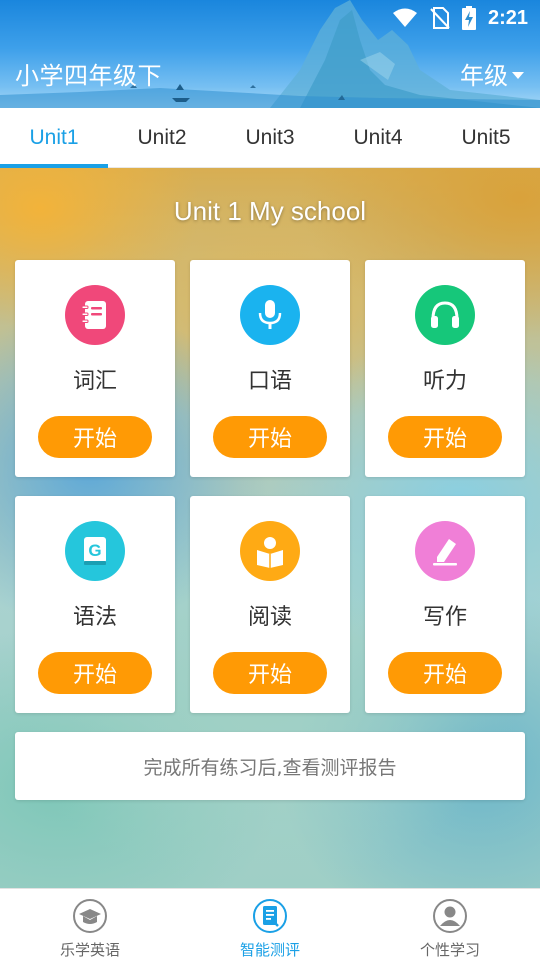  I want to click on vocabulary-card: 词汇 开始, so click(95, 368).